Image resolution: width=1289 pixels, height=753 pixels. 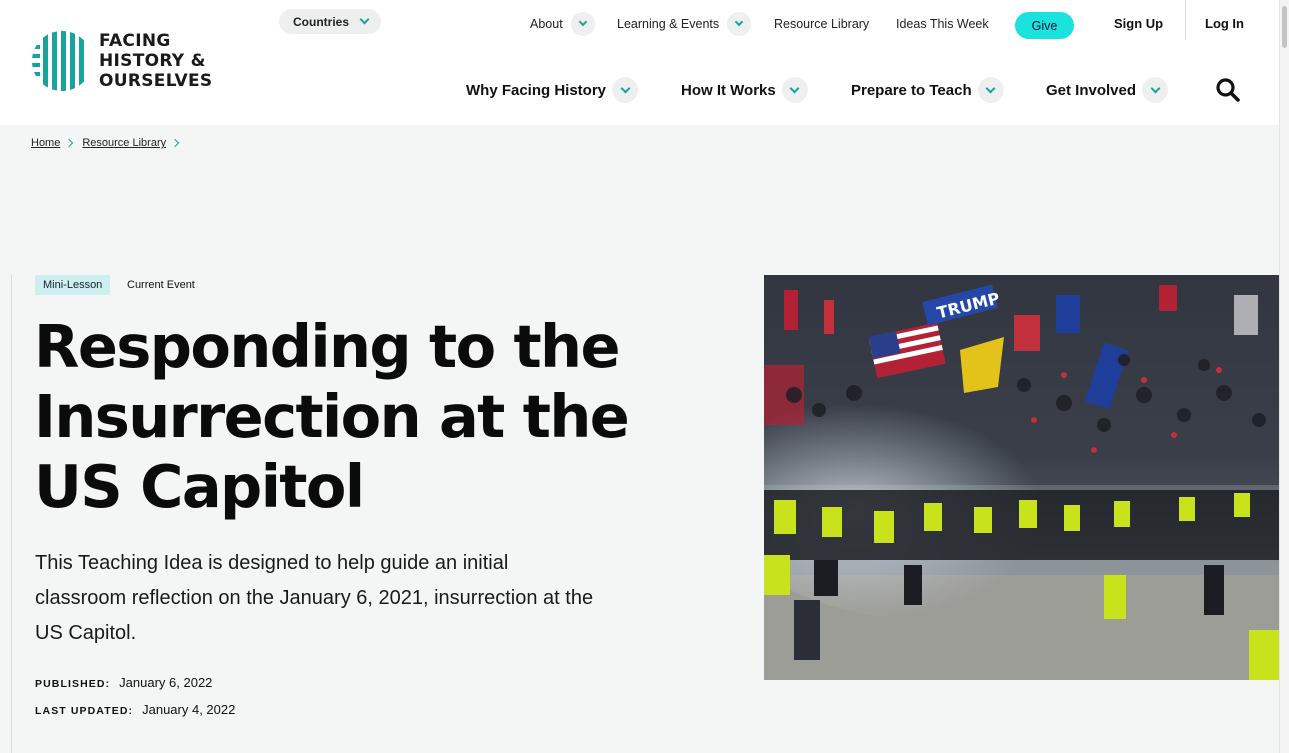 I want to click on countries-dropdown: Countries, so click(x=330, y=21).